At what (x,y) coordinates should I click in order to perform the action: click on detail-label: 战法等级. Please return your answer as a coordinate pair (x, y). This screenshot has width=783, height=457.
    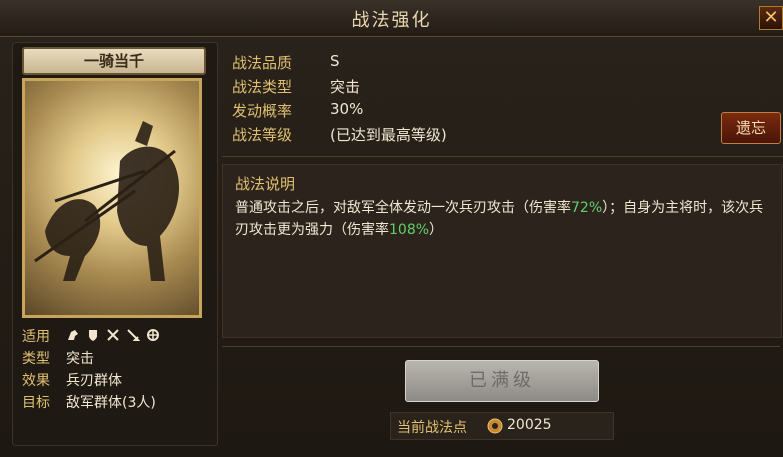
    Looking at the image, I should click on (262, 135).